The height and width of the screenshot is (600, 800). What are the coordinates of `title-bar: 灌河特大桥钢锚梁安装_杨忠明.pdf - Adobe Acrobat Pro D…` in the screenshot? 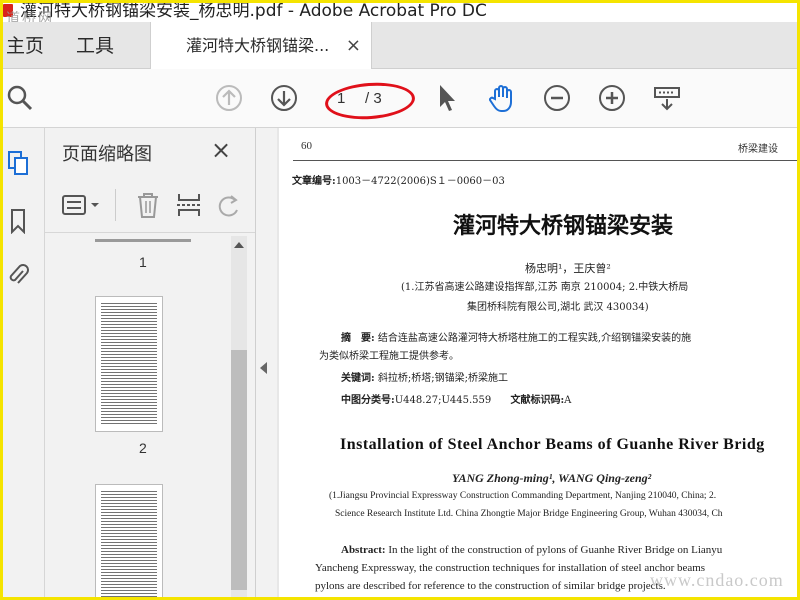 It's located at (400, 11).